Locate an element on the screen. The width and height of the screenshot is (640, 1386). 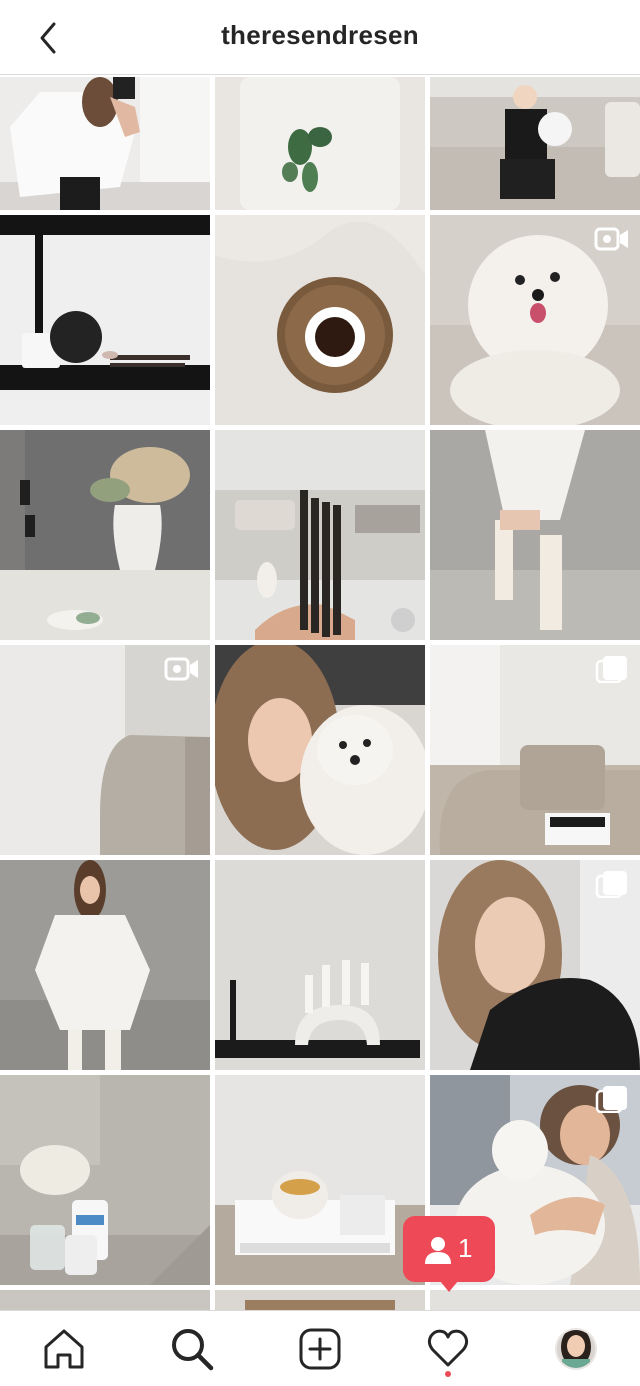
photo-flowers-cerave is located at coordinates (105, 1180).